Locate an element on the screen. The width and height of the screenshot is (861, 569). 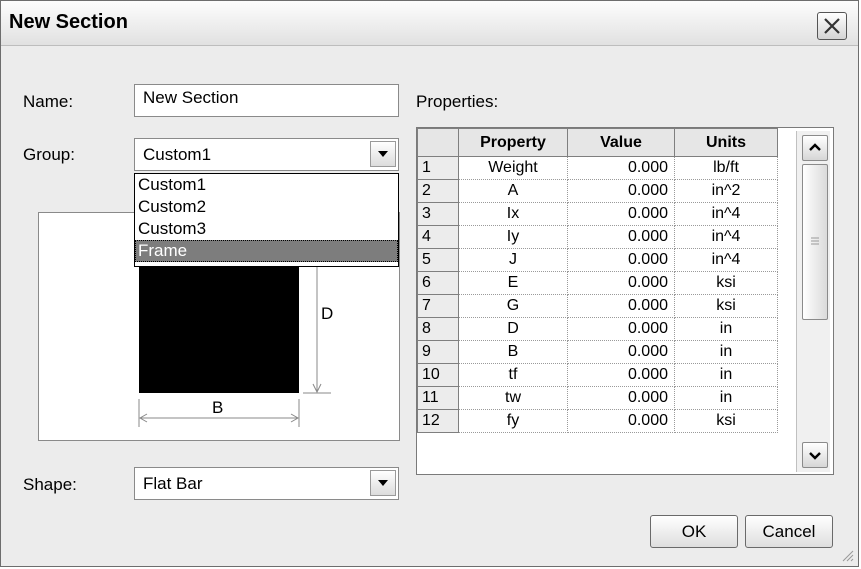
ok-button: OK is located at coordinates (694, 531).